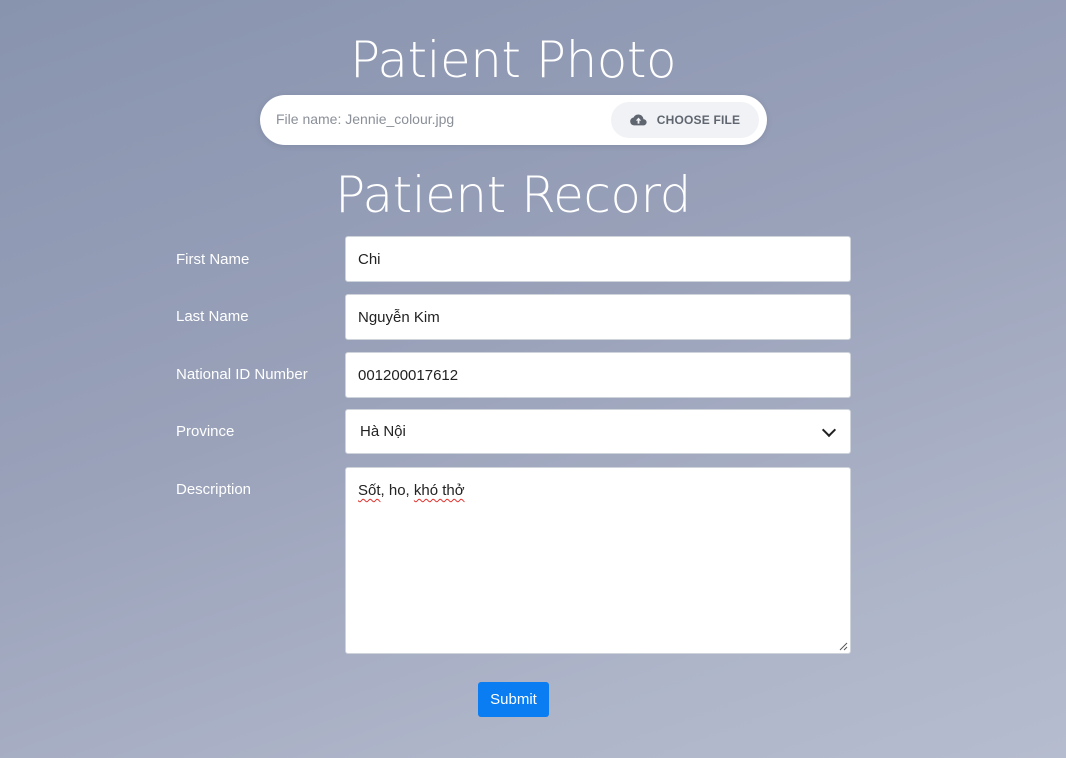 The height and width of the screenshot is (758, 1066). Describe the element at coordinates (513, 699) in the screenshot. I see `submit-button: Submit` at that location.